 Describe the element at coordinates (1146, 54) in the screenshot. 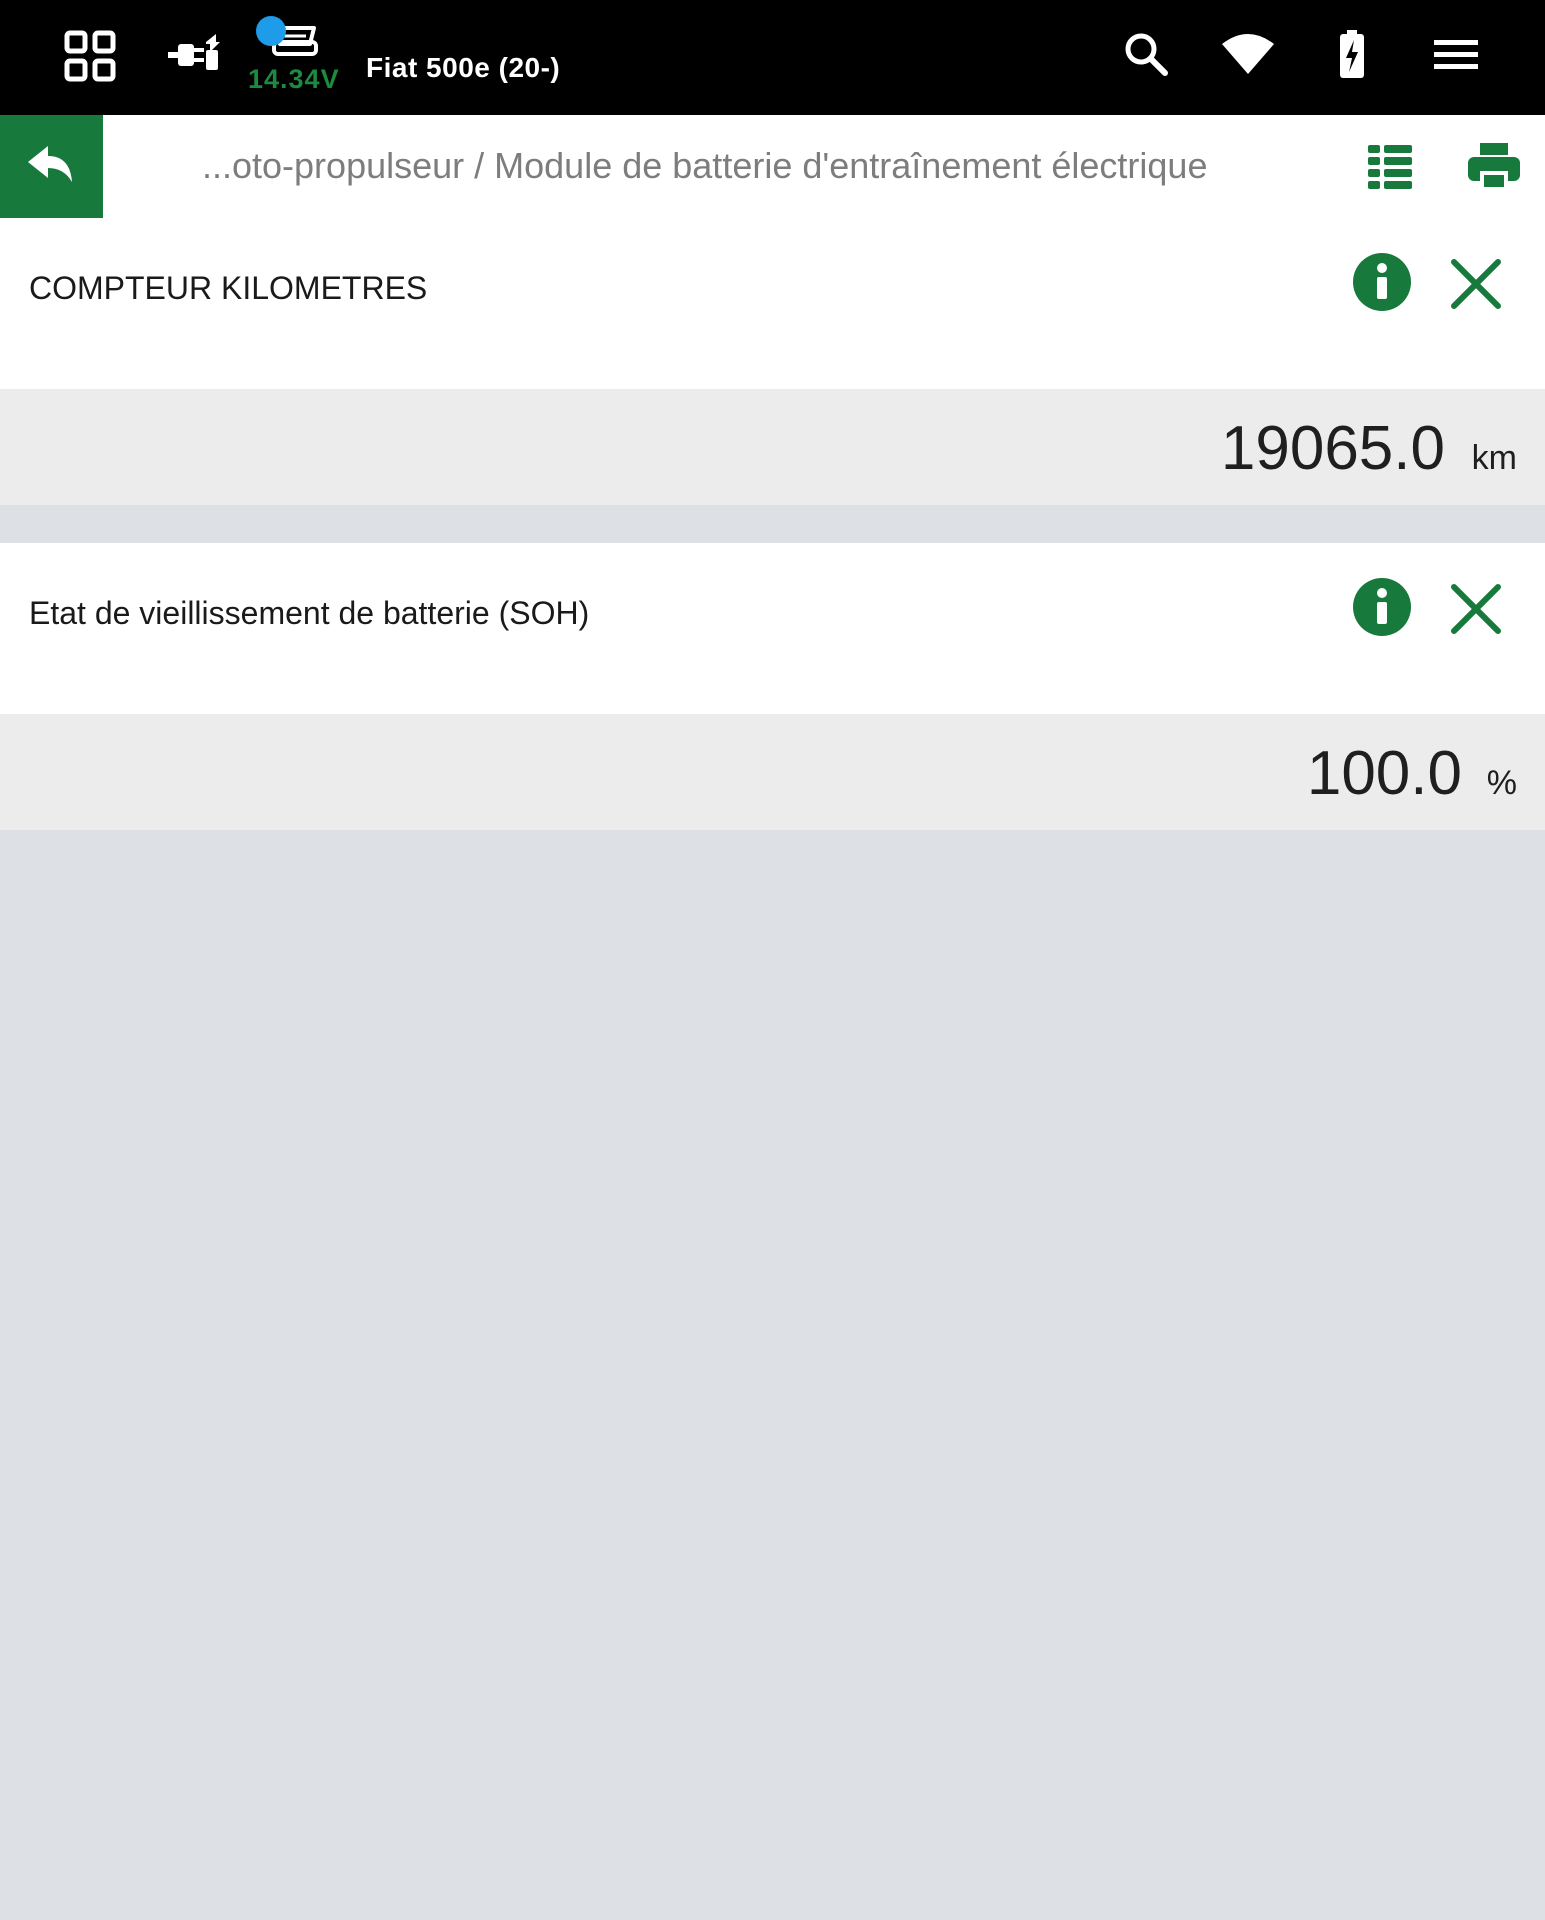

I see `search-icon` at that location.